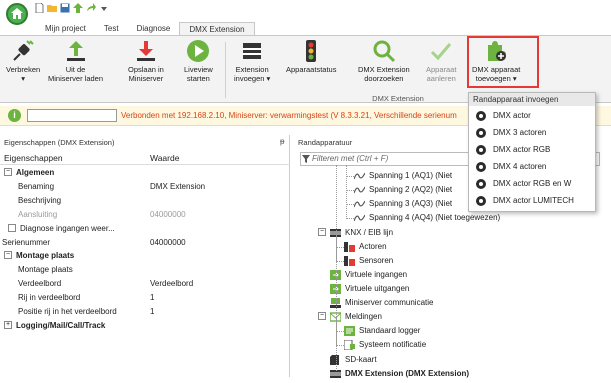 Image resolution: width=611 pixels, height=383 pixels. What do you see at coordinates (145, 297) in the screenshot?
I see `property-row: Rij in verdeelbord 1` at bounding box center [145, 297].